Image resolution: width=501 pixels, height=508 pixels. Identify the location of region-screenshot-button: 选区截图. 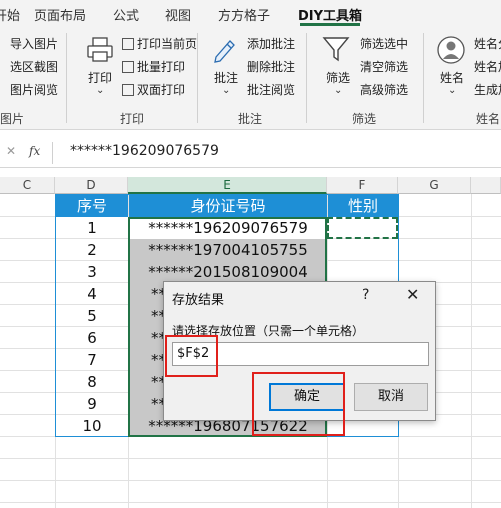
(34, 66).